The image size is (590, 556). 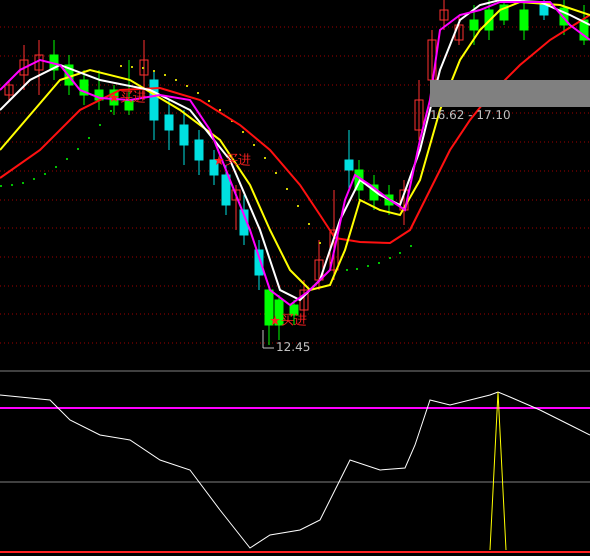 I want to click on low-price-label: 12.45, so click(x=293, y=347).